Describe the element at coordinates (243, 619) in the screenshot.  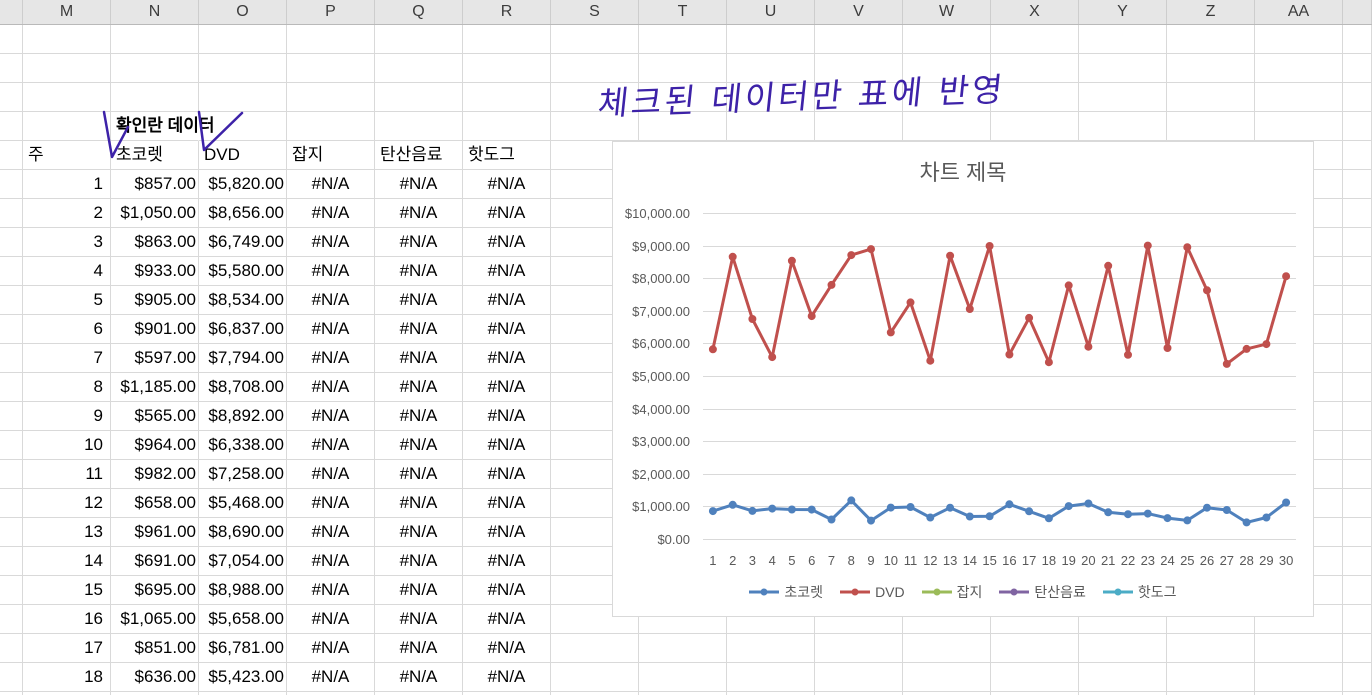
I see `cell-o: $5,658.00` at that location.